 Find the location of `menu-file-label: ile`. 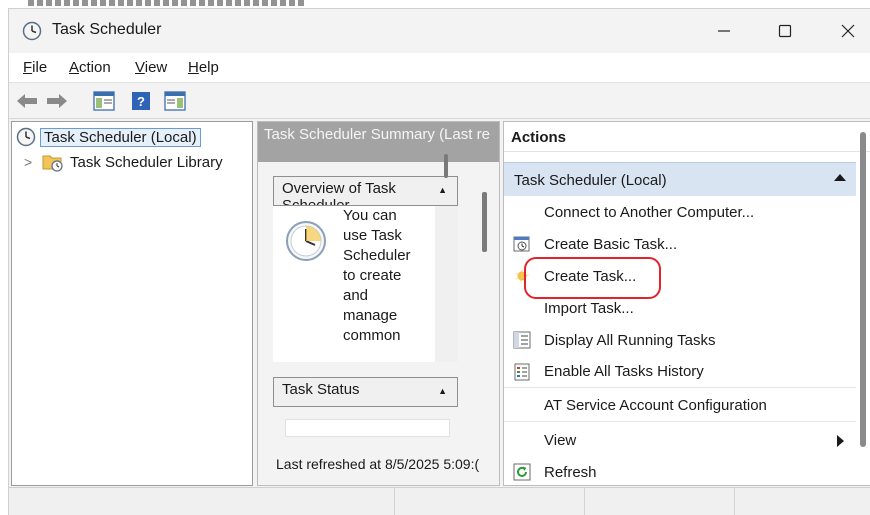

menu-file-label: ile is located at coordinates (40, 67).